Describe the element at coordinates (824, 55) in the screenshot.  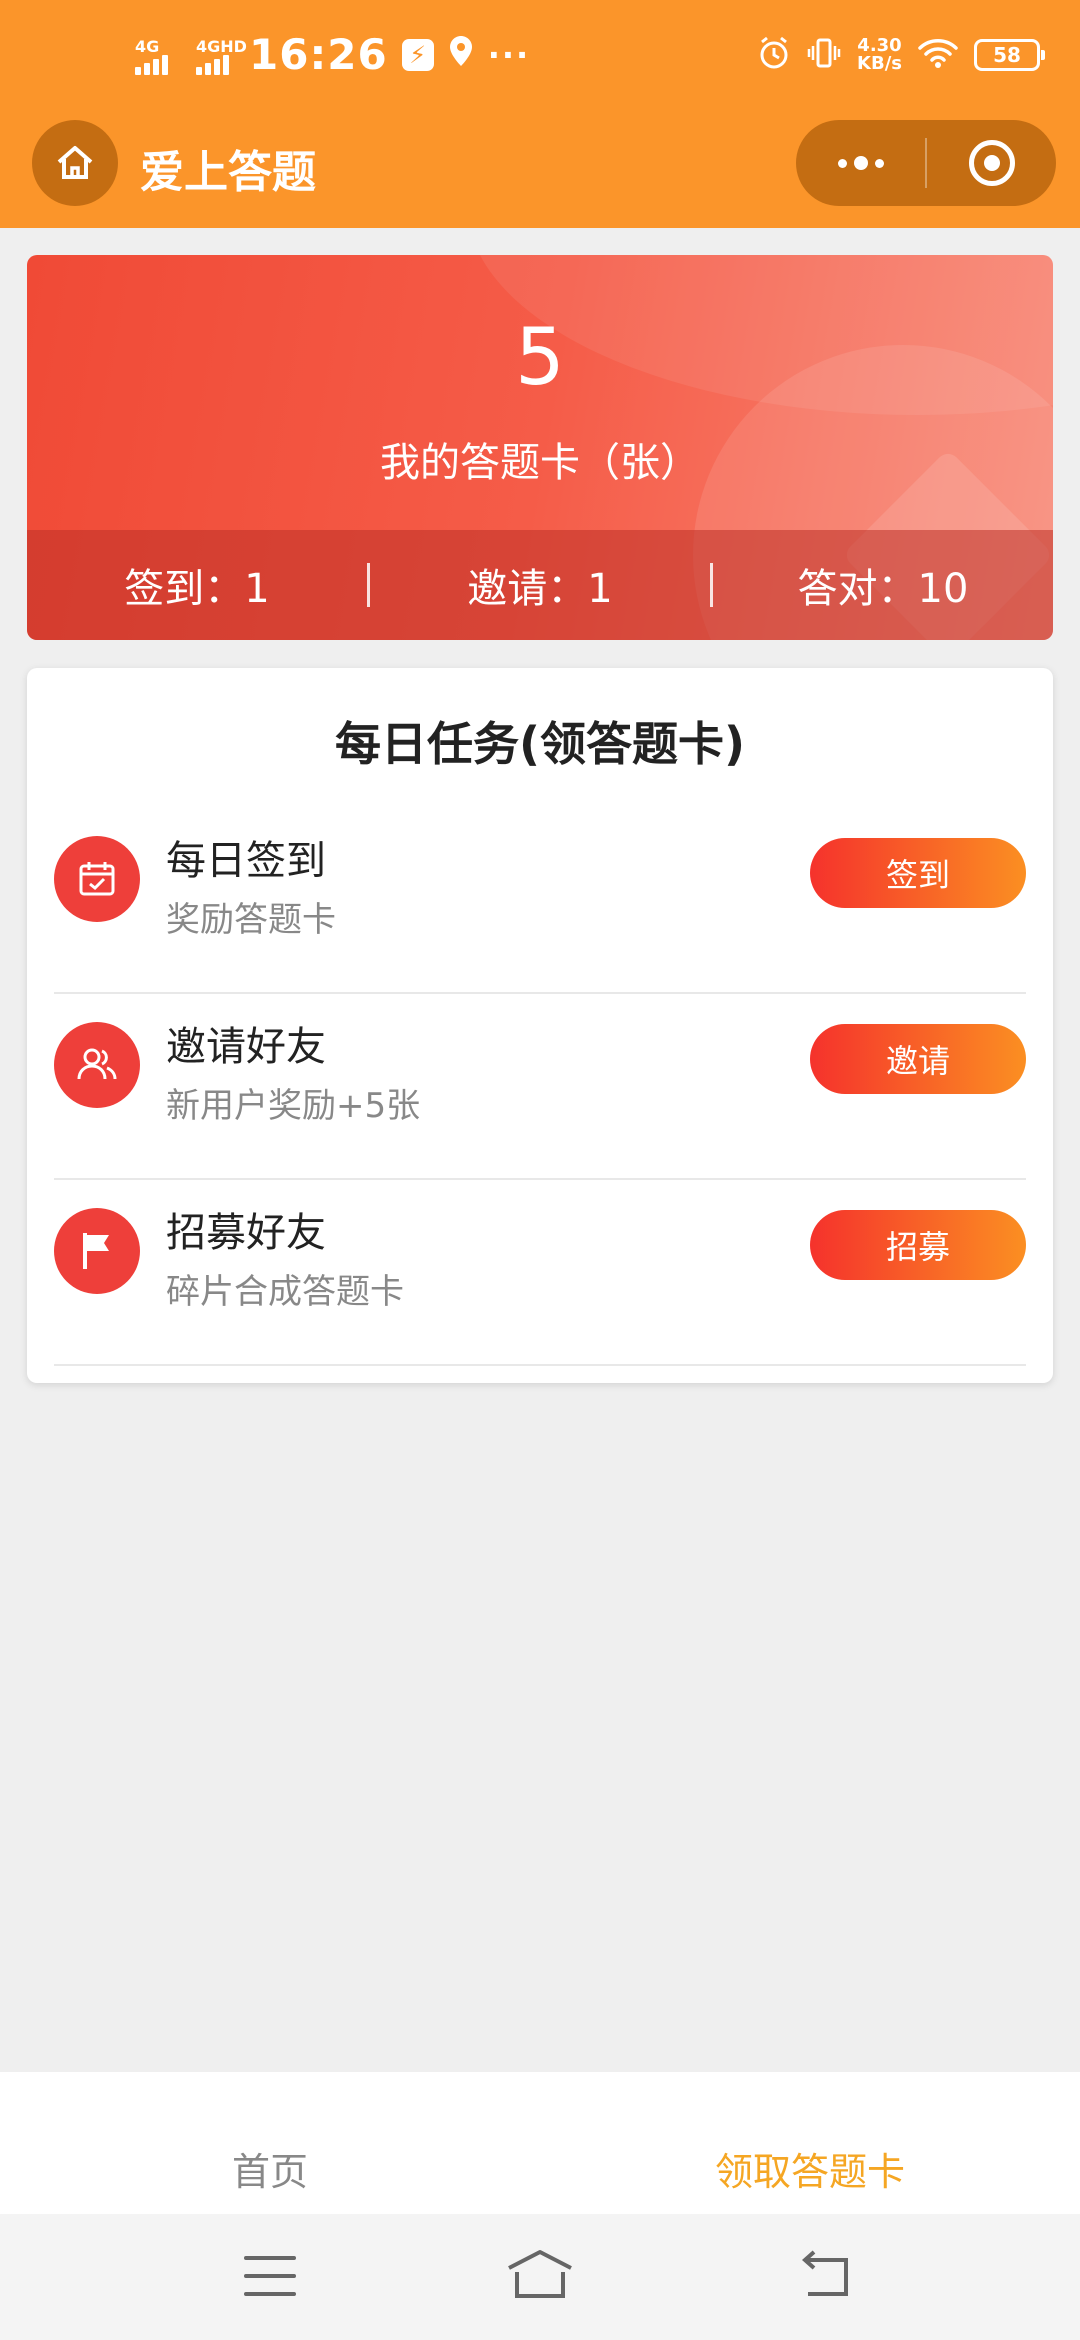
I see `vibrate-icon` at that location.